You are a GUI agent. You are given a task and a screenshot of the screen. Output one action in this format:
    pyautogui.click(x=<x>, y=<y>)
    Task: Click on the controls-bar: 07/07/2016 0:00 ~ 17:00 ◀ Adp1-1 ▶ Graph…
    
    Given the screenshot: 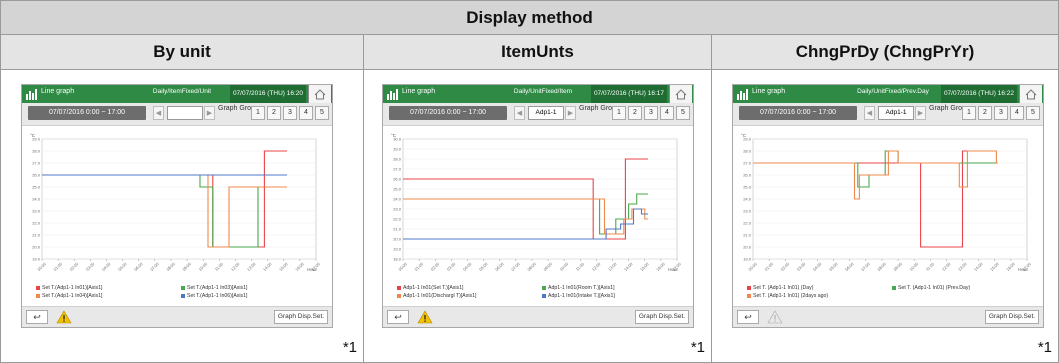 What is the action you would take?
    pyautogui.click(x=538, y=114)
    